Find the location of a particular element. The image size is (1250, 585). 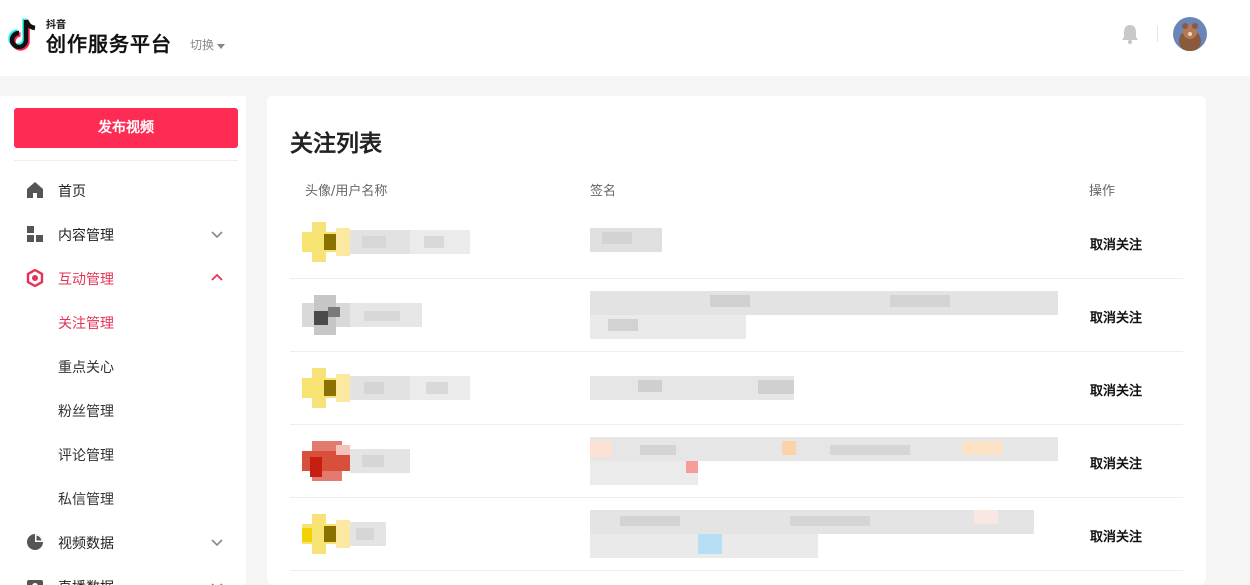

sidebar-item-video-data: 视频数据 is located at coordinates (123, 542).